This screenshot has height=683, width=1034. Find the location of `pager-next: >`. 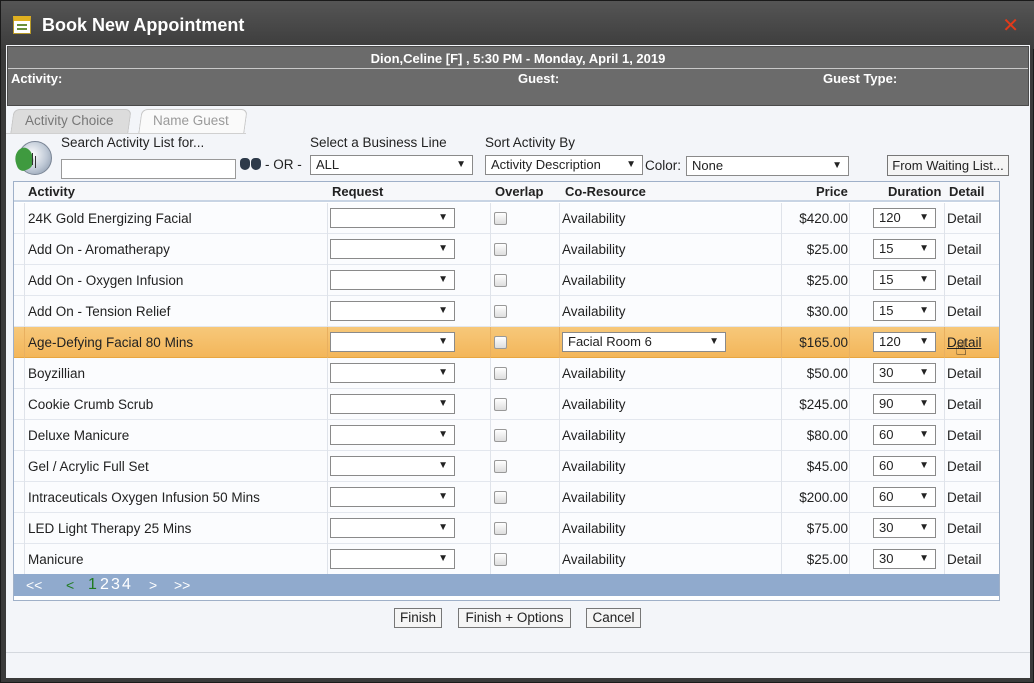

pager-next: > is located at coordinates (153, 585).